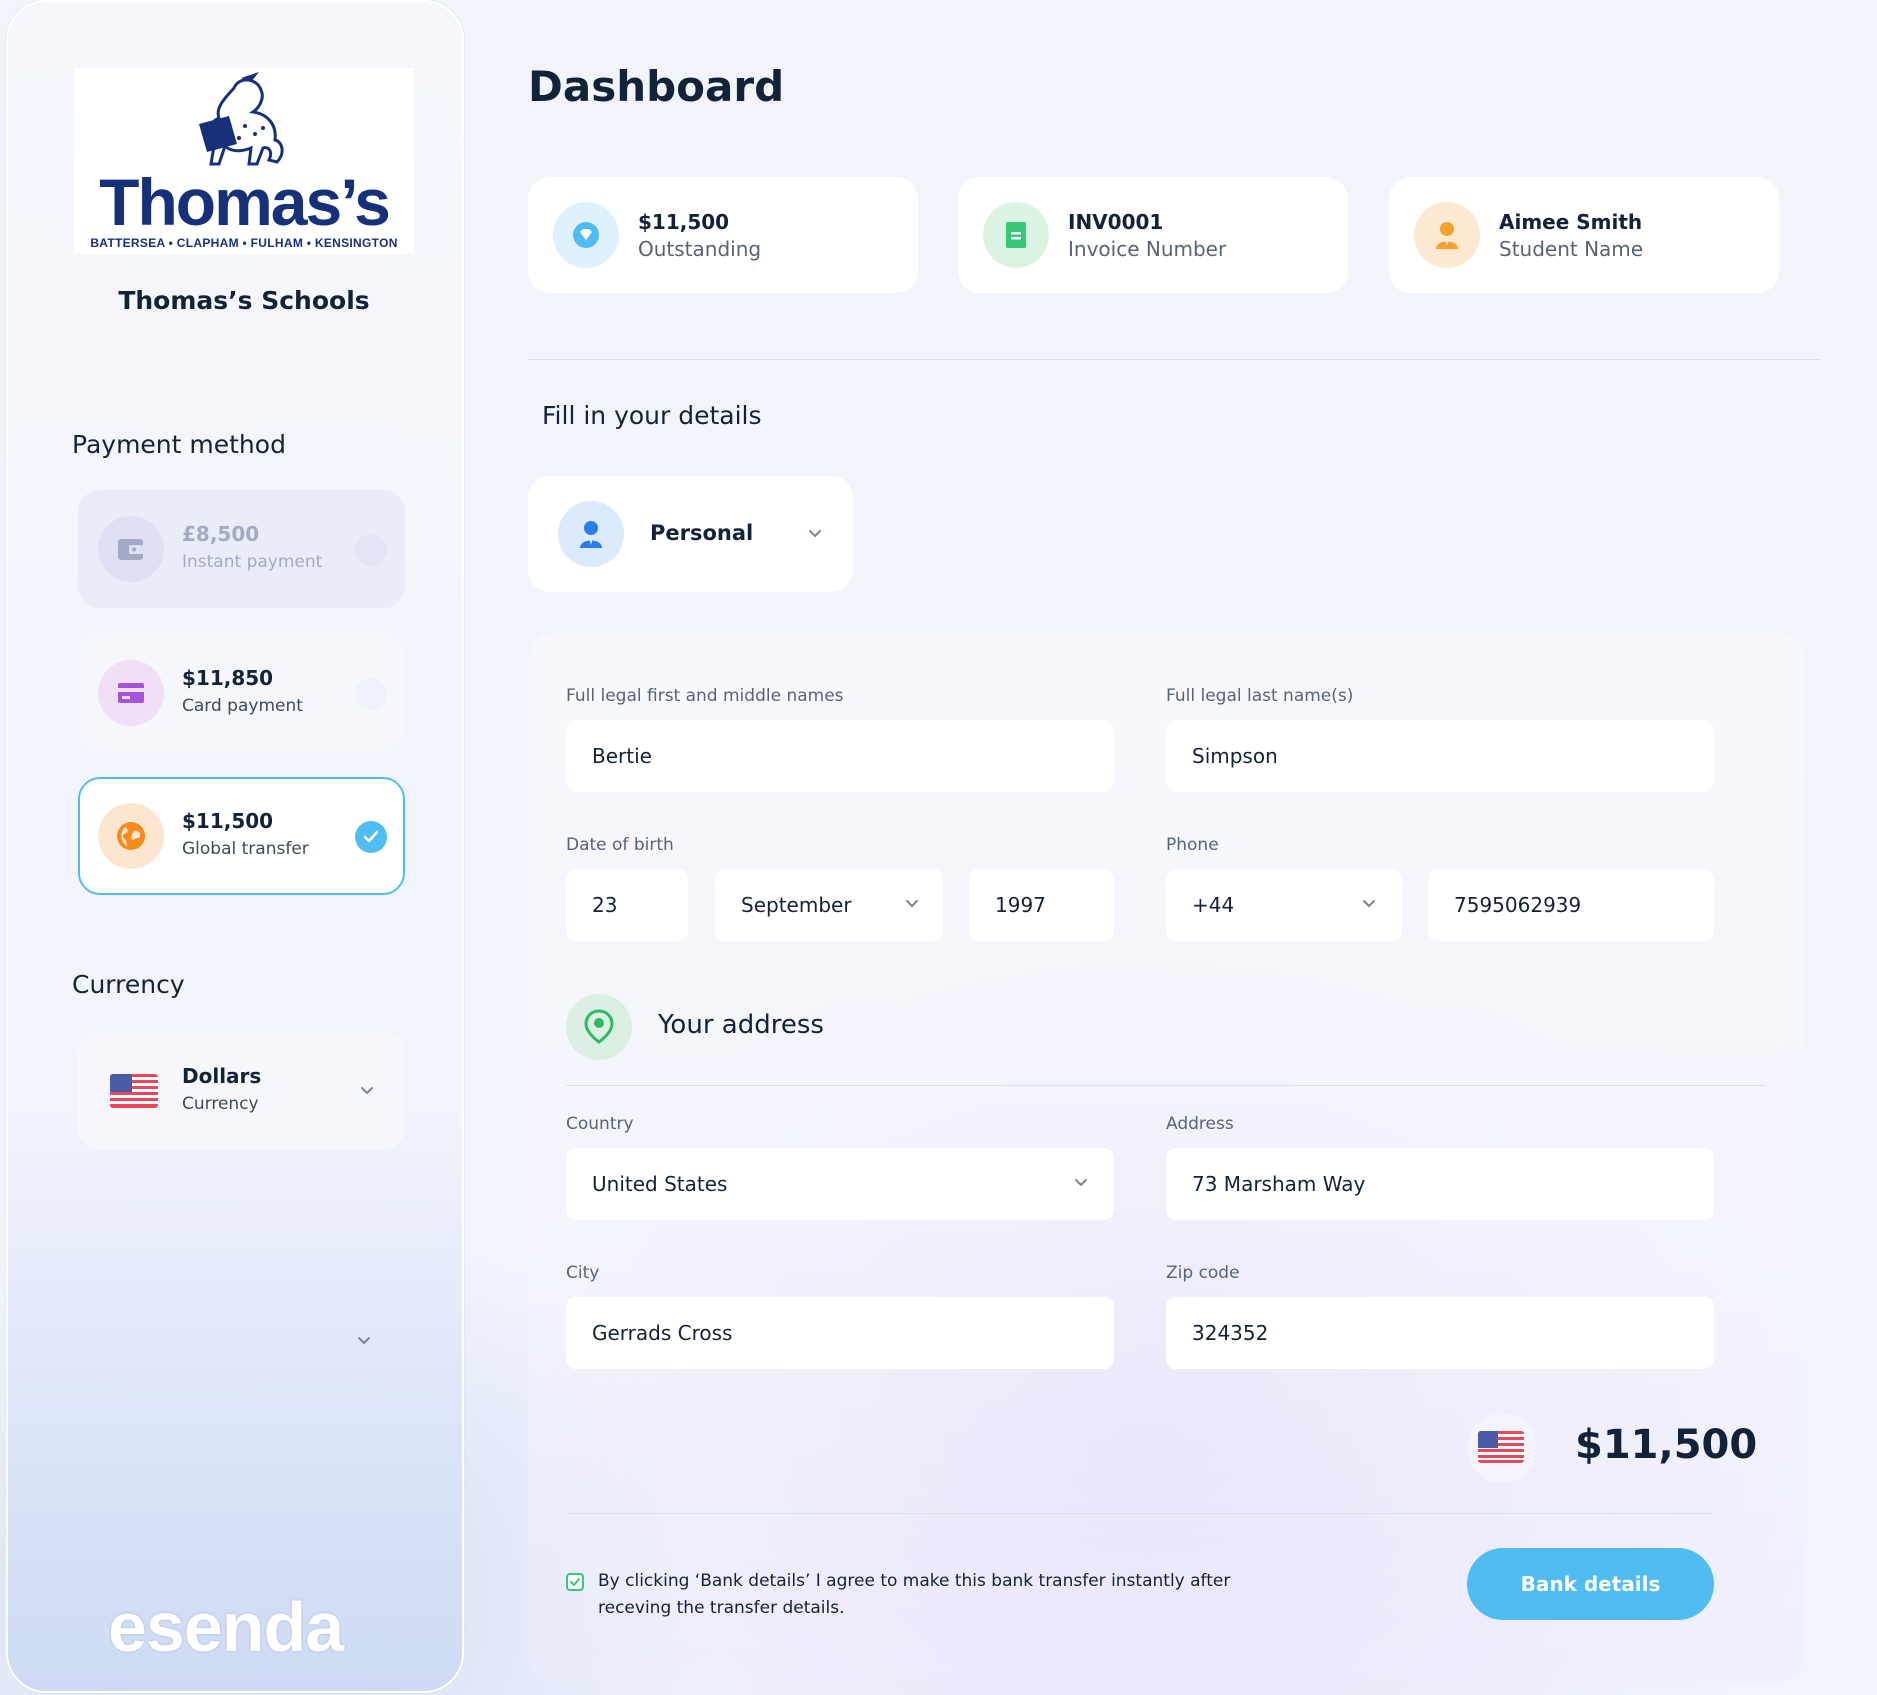 Image resolution: width=1877 pixels, height=1695 pixels. What do you see at coordinates (131, 549) in the screenshot?
I see `wallet-icon` at bounding box center [131, 549].